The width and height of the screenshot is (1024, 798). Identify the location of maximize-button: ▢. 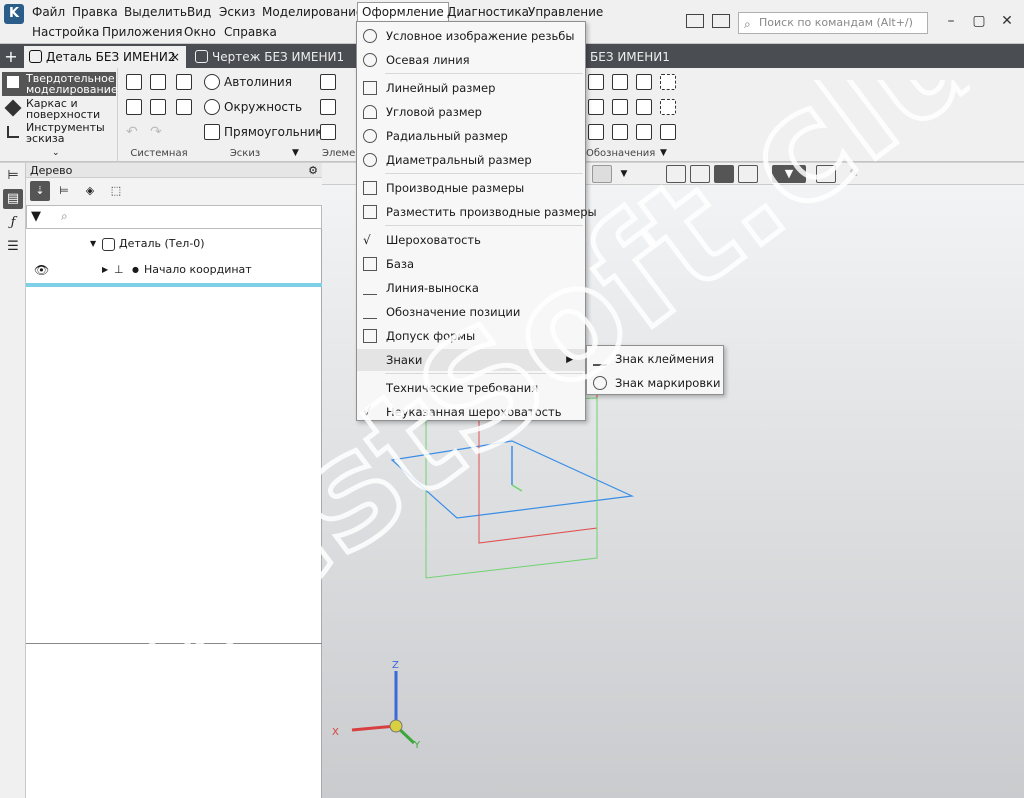
(979, 21).